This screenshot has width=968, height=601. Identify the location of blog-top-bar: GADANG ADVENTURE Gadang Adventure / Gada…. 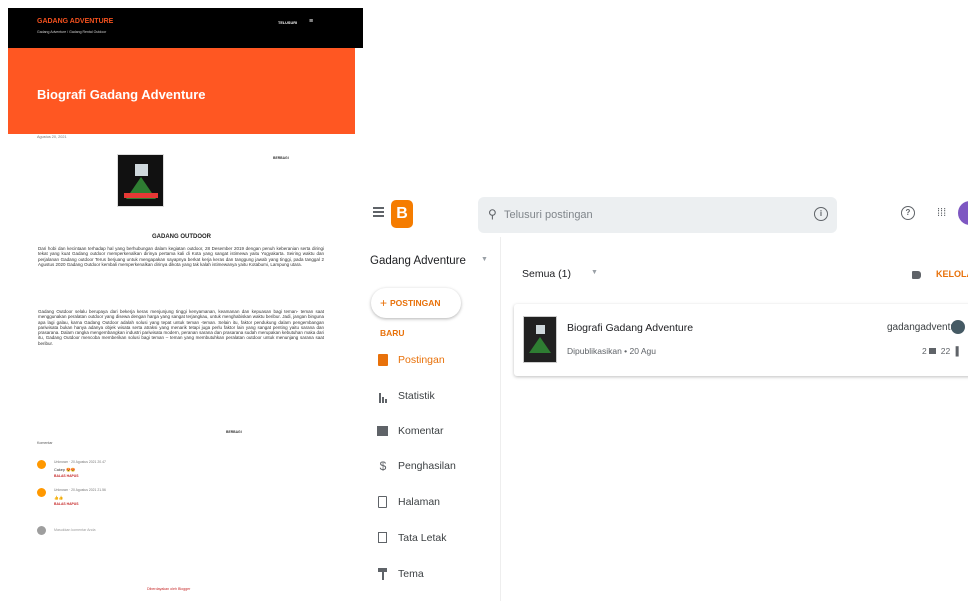
(185, 28).